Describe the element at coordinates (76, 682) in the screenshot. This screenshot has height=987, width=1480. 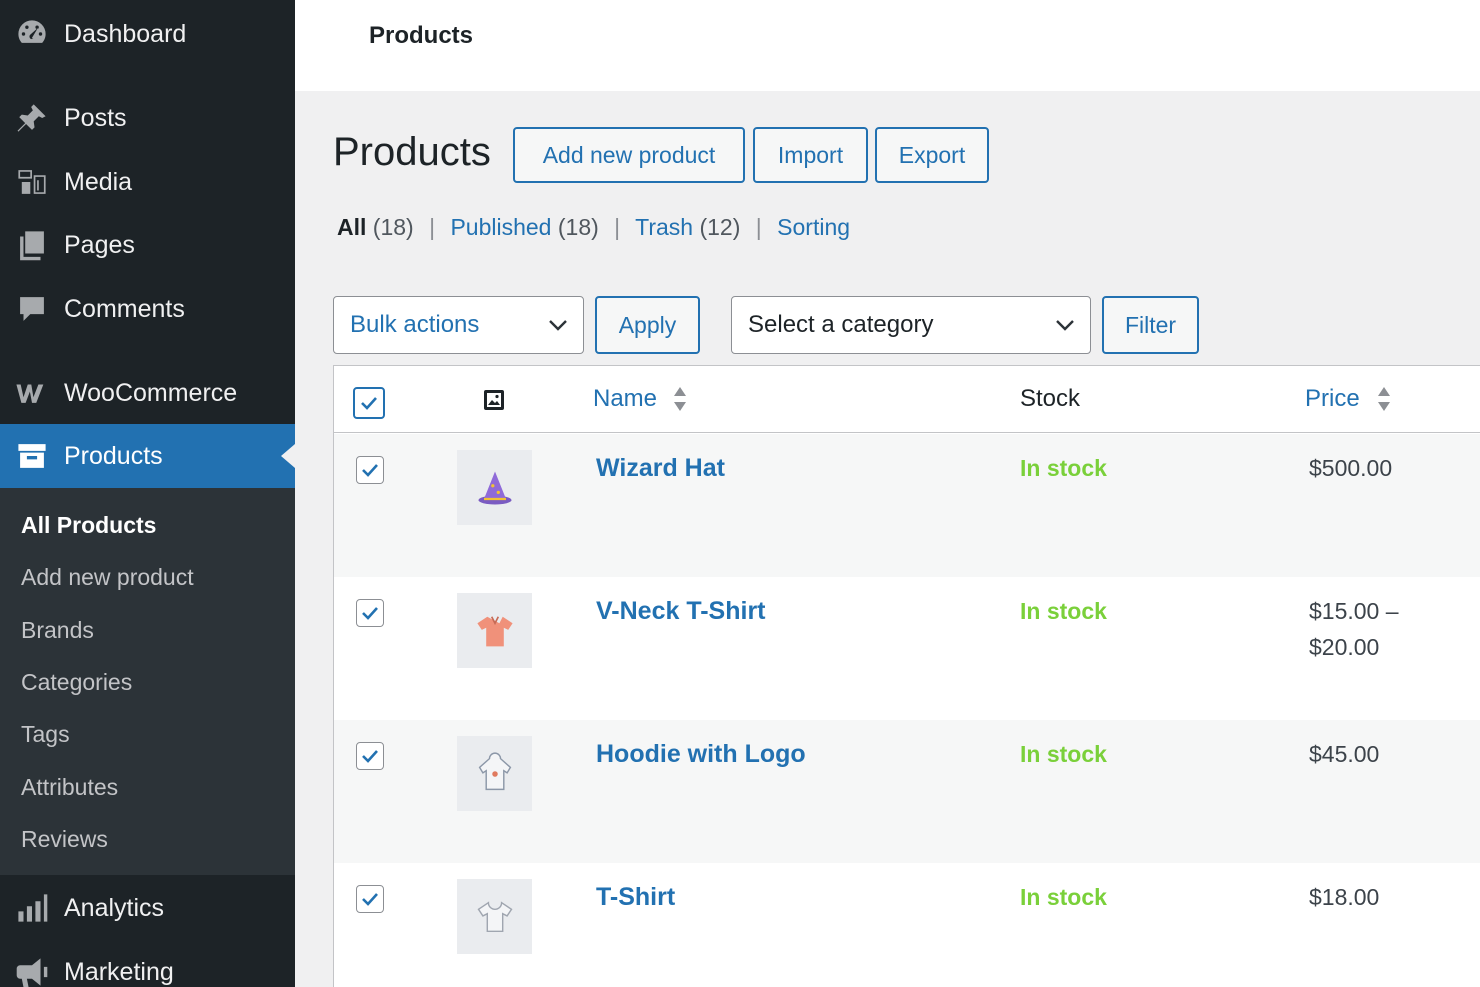
I see `submenu-categories: Categories` at that location.